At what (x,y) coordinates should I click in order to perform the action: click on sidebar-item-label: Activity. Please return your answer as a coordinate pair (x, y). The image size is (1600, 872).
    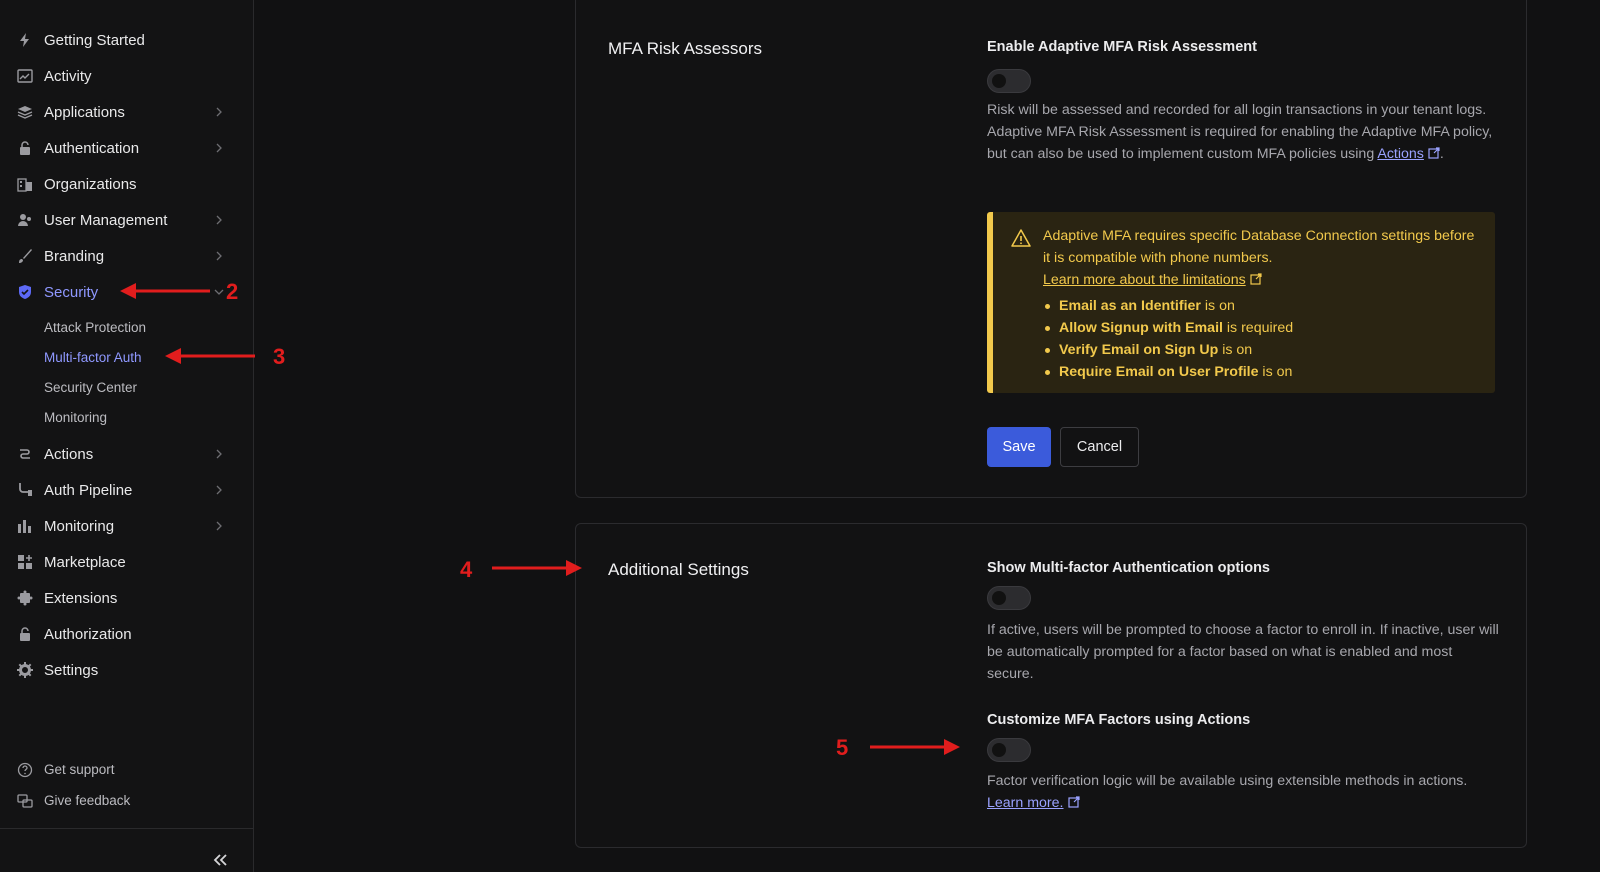
    Looking at the image, I should click on (68, 76).